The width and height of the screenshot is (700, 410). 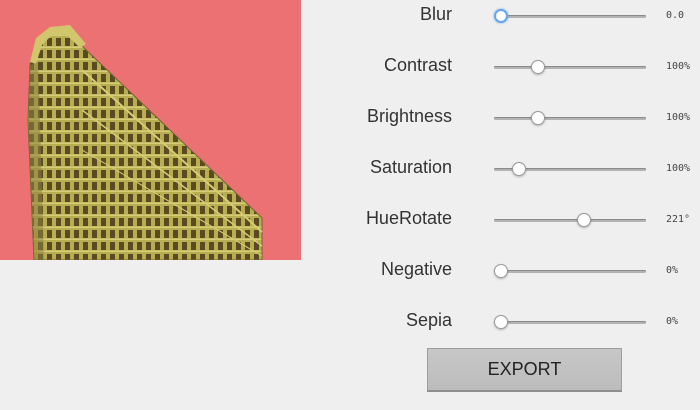 What do you see at coordinates (672, 321) in the screenshot?
I see `sepia-value: 0%` at bounding box center [672, 321].